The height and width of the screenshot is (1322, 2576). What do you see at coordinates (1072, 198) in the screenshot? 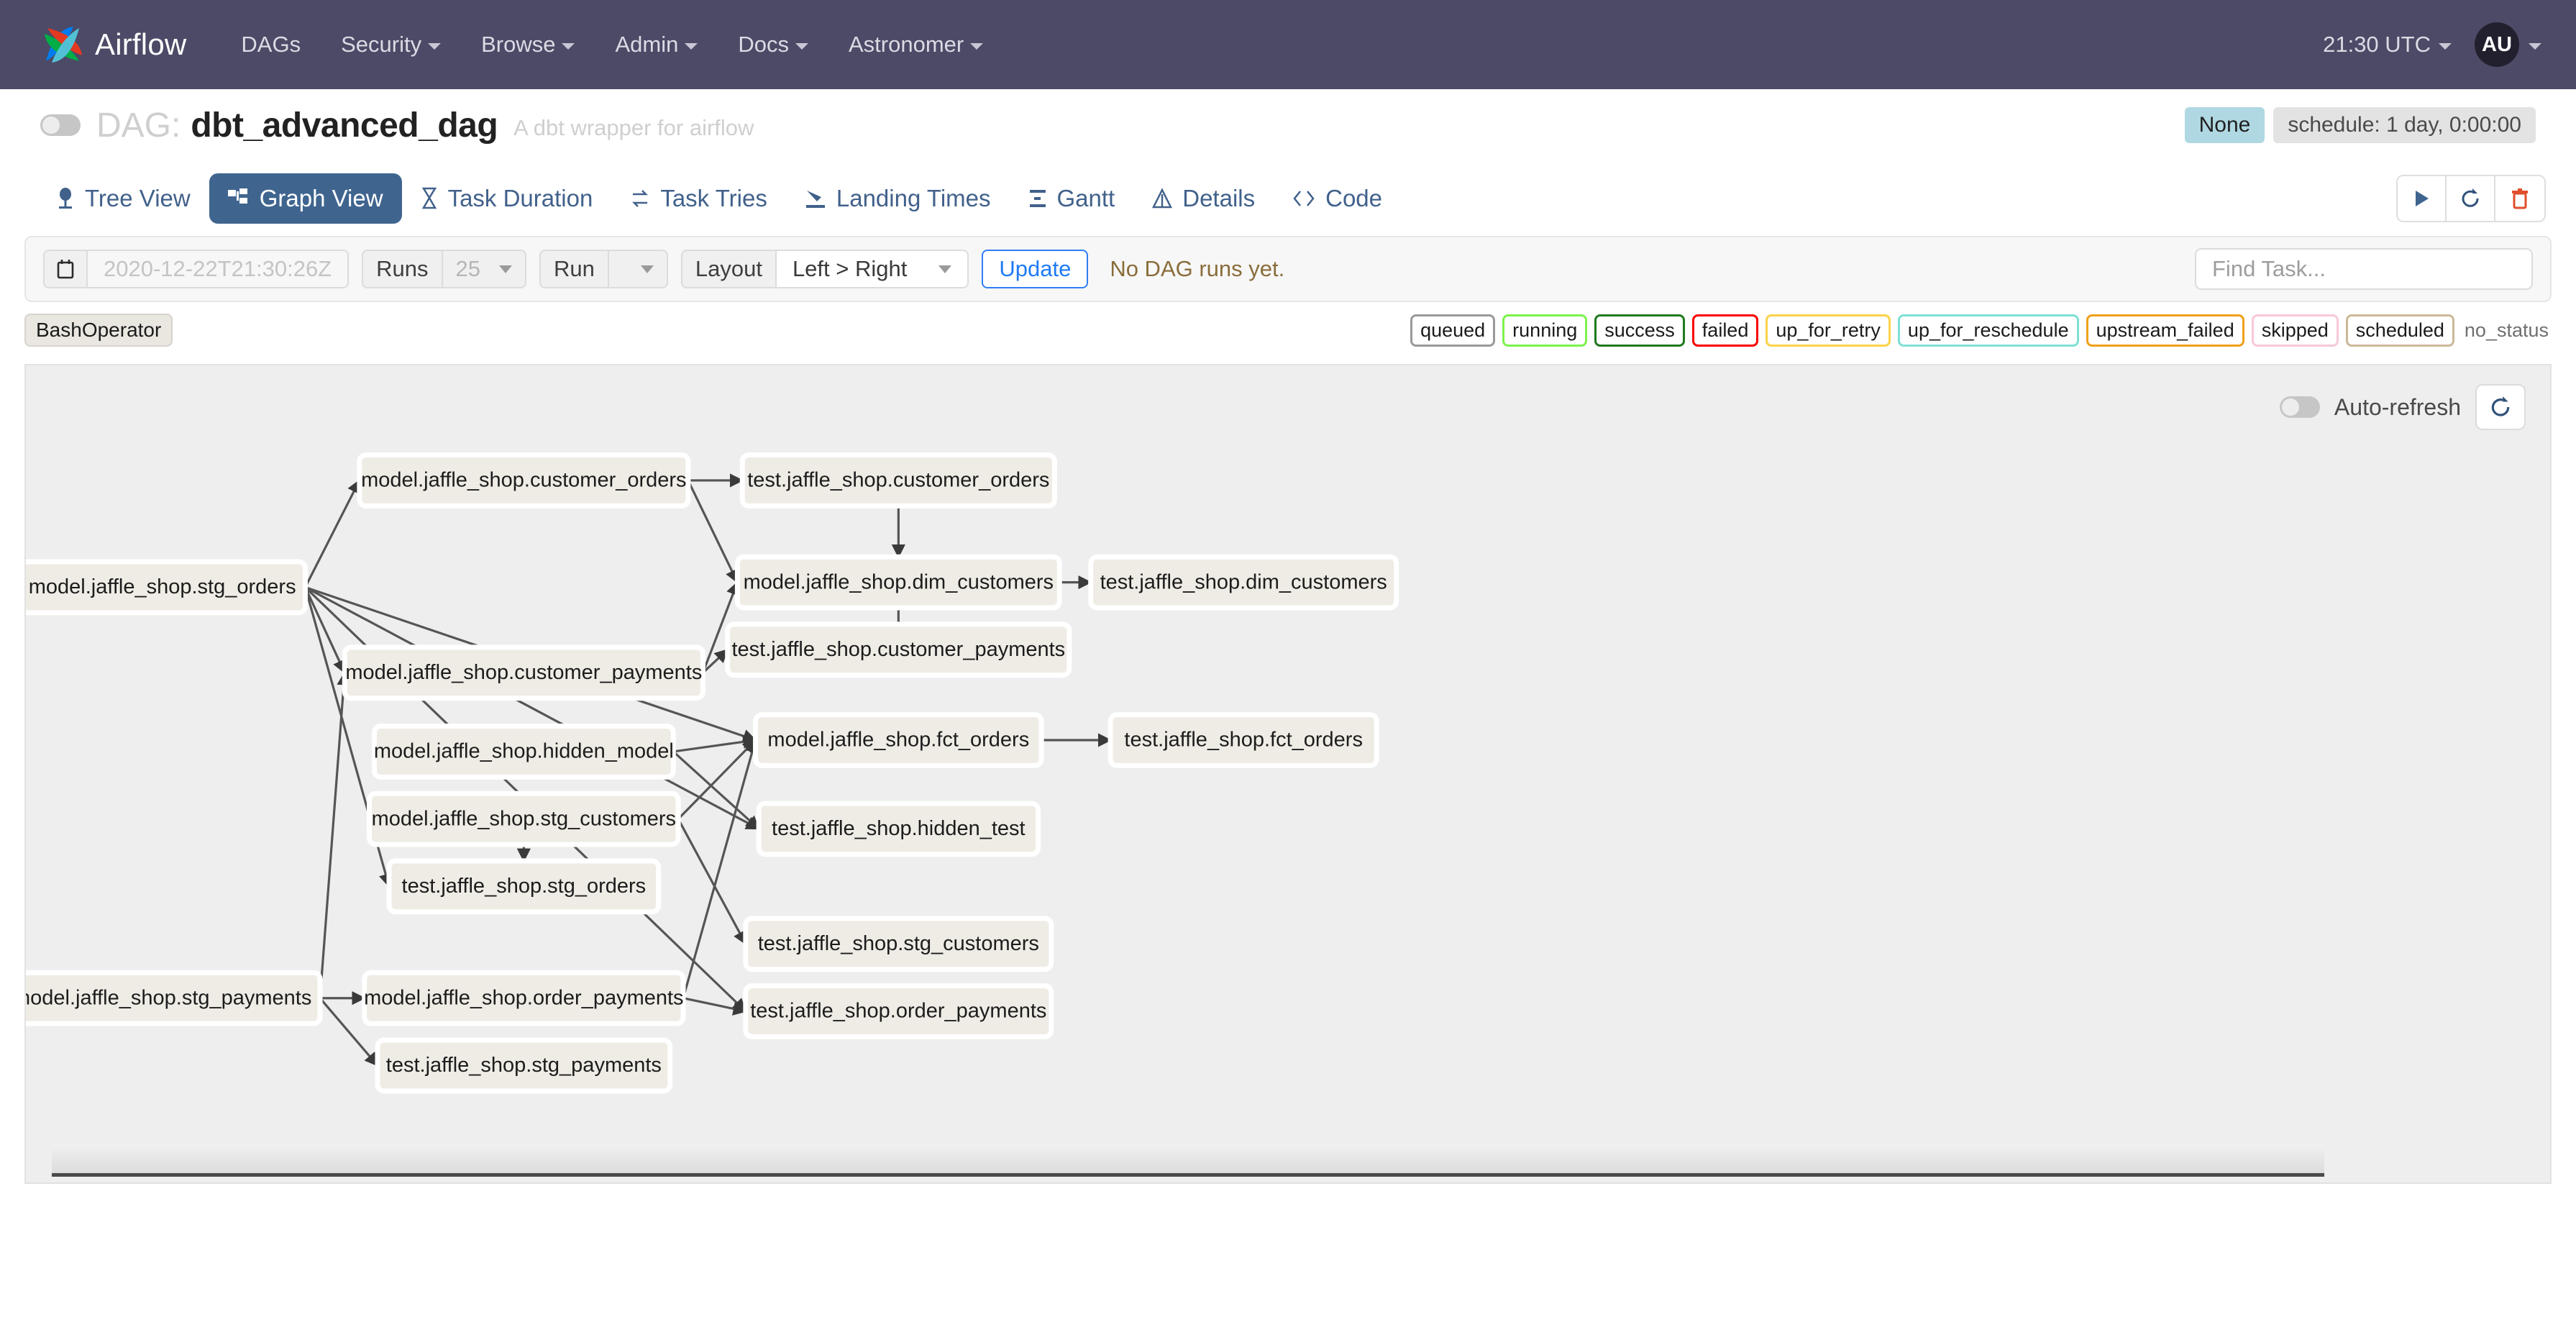
I see `tab-gantt: Gantt` at bounding box center [1072, 198].